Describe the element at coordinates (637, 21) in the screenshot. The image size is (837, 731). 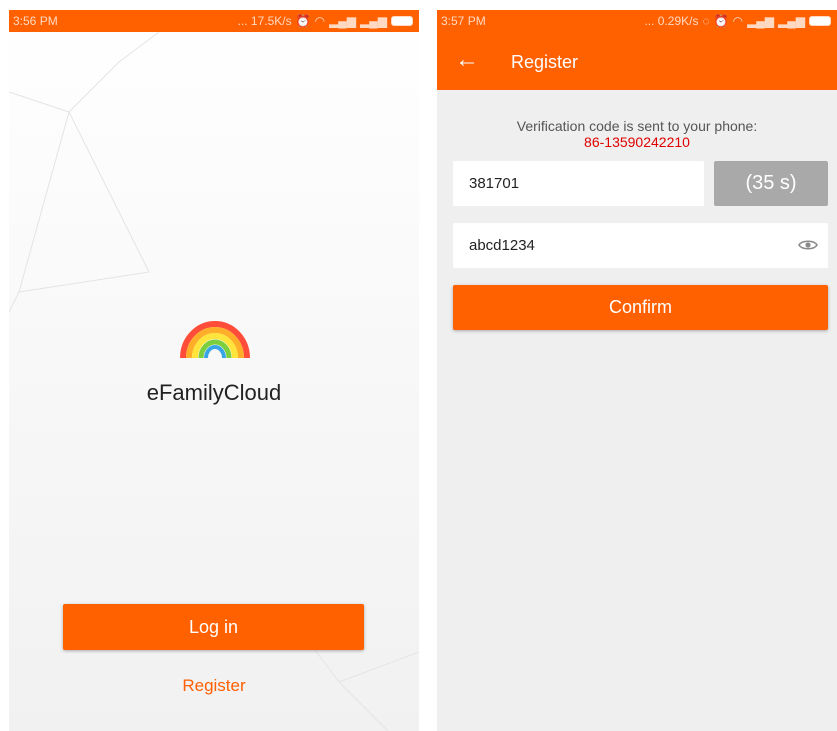
I see `status-bar: 3:57 PM ... 0.29K/s ◌ ⏰ ◠ ▂▄▆ ▂▄▆` at that location.